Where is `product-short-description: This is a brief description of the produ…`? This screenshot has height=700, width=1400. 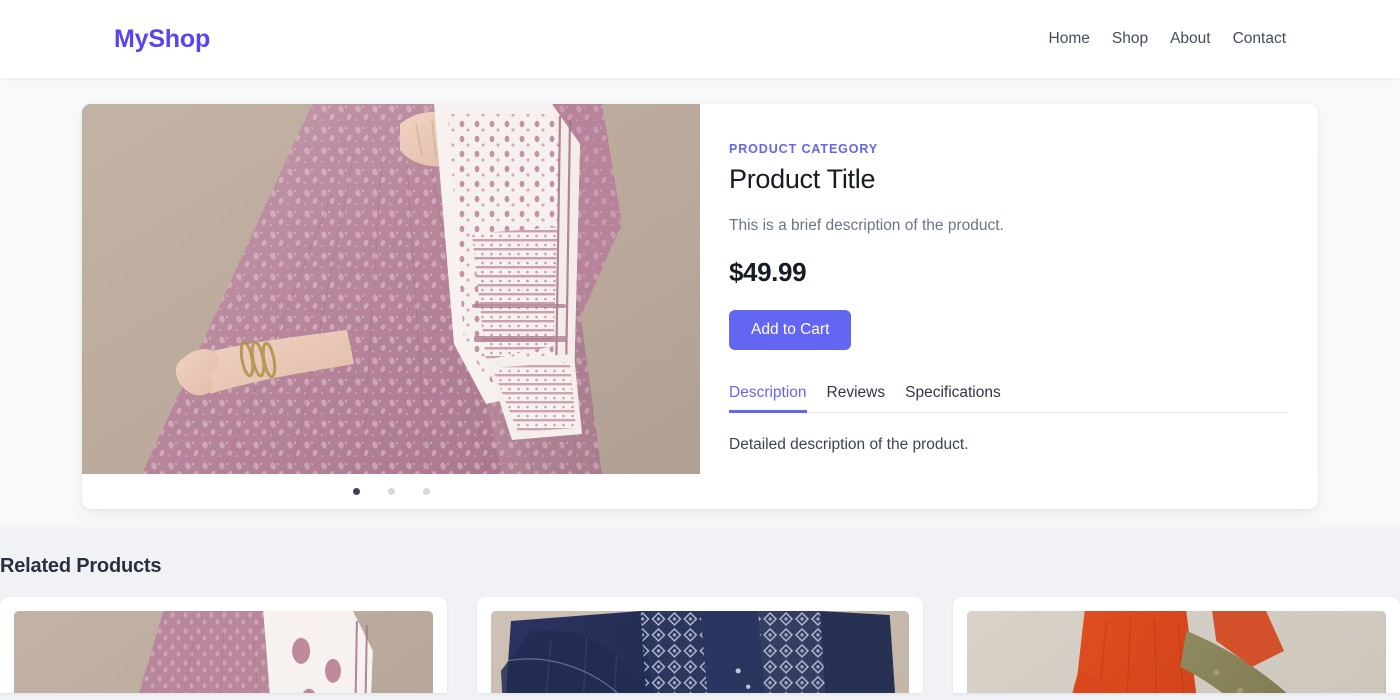 product-short-description: This is a brief description of the produ… is located at coordinates (866, 225).